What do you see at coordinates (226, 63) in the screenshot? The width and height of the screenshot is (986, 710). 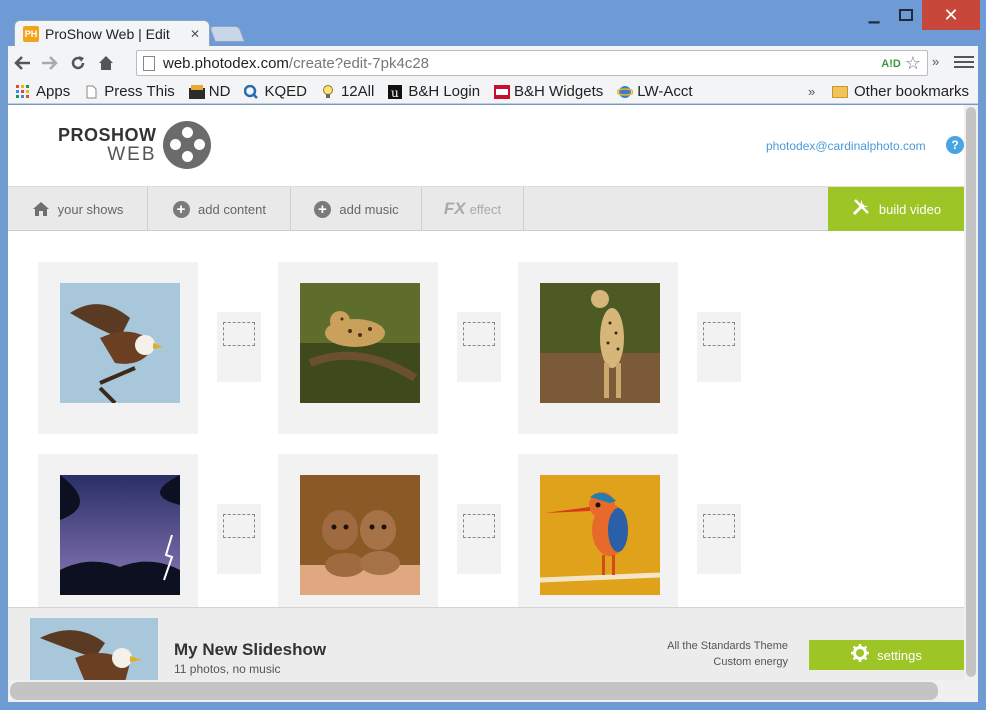 I see `url-host: web.photodex.com` at bounding box center [226, 63].